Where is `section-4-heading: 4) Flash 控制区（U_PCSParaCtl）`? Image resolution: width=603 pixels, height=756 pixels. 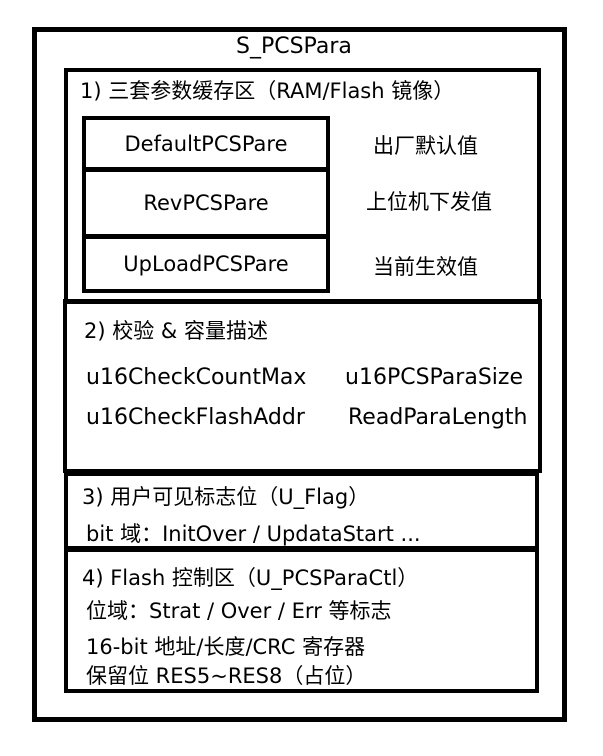 section-4-heading: 4) Flash 控制区（U_PCSParaCtl） is located at coordinates (250, 578).